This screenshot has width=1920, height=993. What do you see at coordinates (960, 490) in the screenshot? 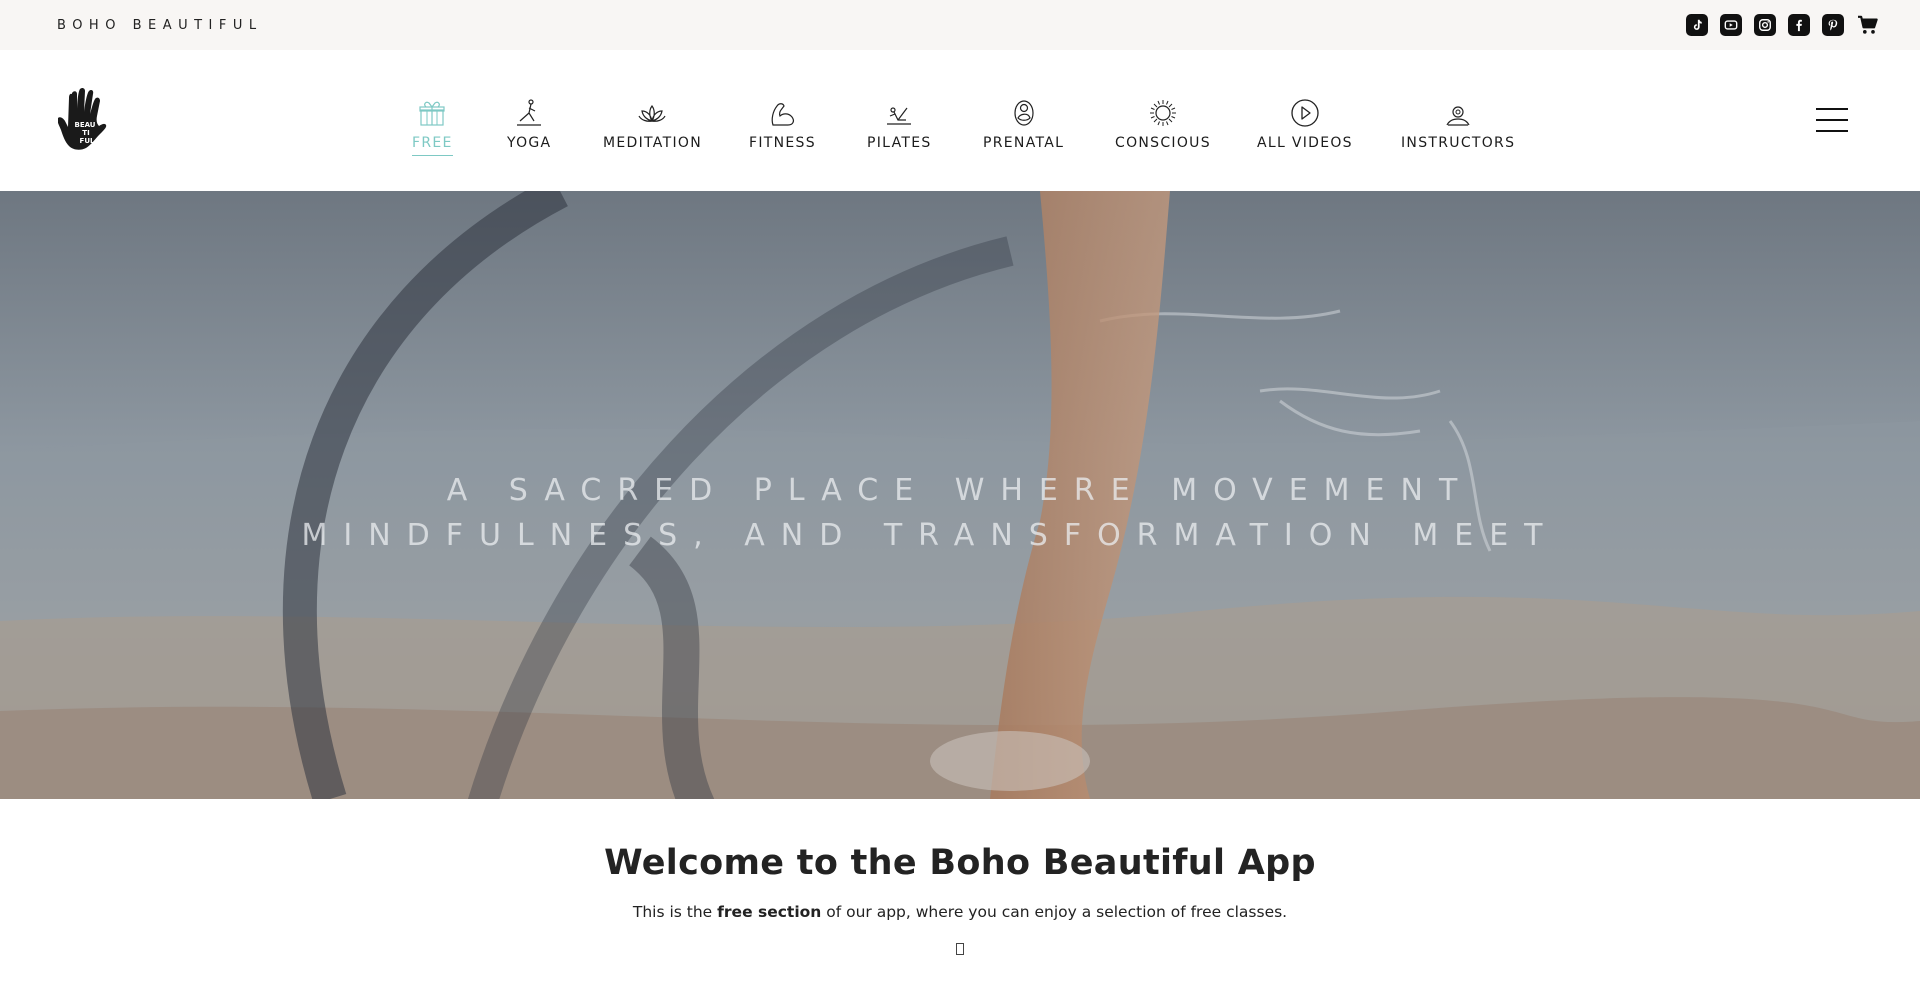
I see `hero-tagline-line-1: A SACRED PLACE WHERE MOVEMENT` at bounding box center [960, 490].